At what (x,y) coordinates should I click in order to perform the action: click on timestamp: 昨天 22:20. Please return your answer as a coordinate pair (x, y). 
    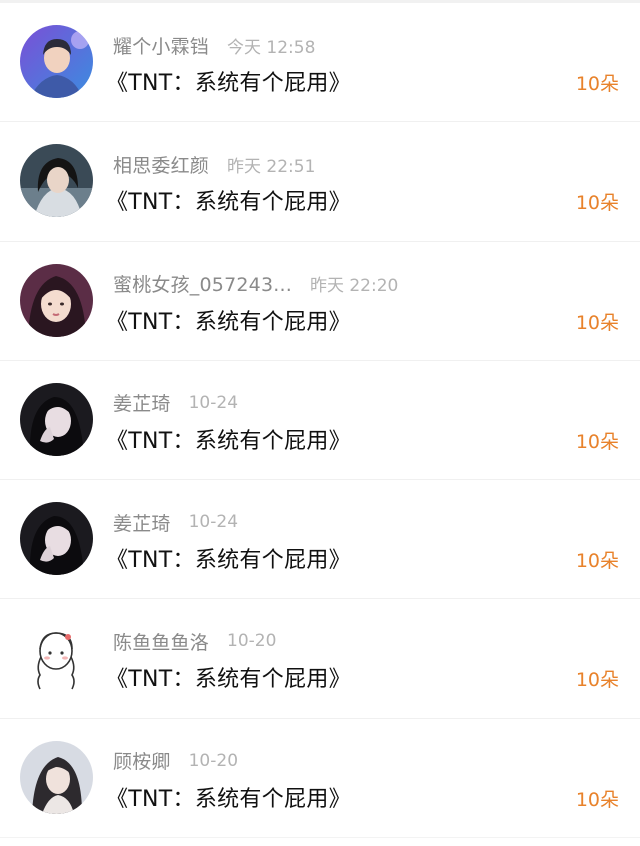
    Looking at the image, I should click on (354, 286).